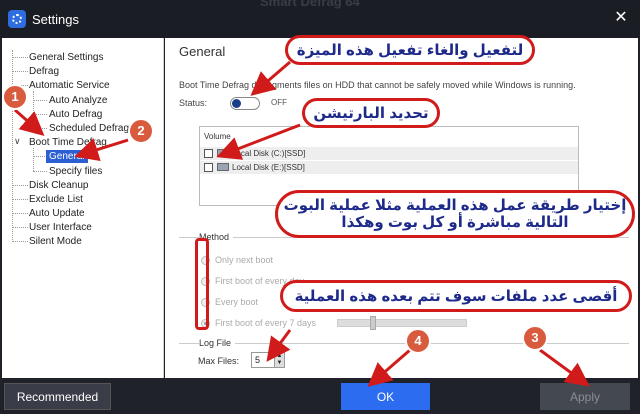 The image size is (640, 414). What do you see at coordinates (17, 19) in the screenshot?
I see `app-icon` at bounding box center [17, 19].